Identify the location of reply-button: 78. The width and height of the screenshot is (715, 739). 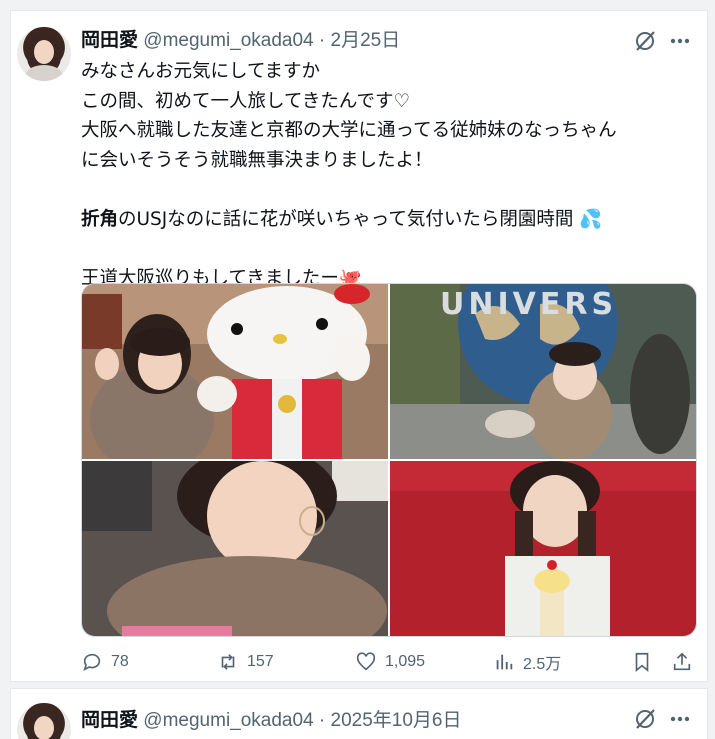
(105, 662).